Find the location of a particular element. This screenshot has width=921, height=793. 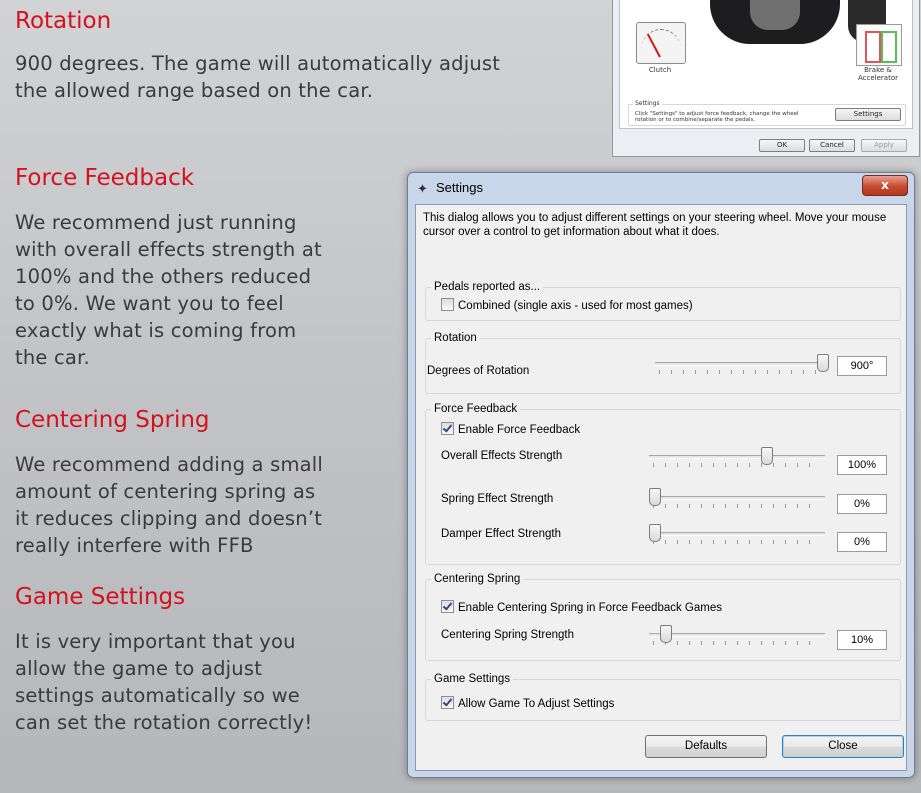

ok-button: OK is located at coordinates (782, 145).